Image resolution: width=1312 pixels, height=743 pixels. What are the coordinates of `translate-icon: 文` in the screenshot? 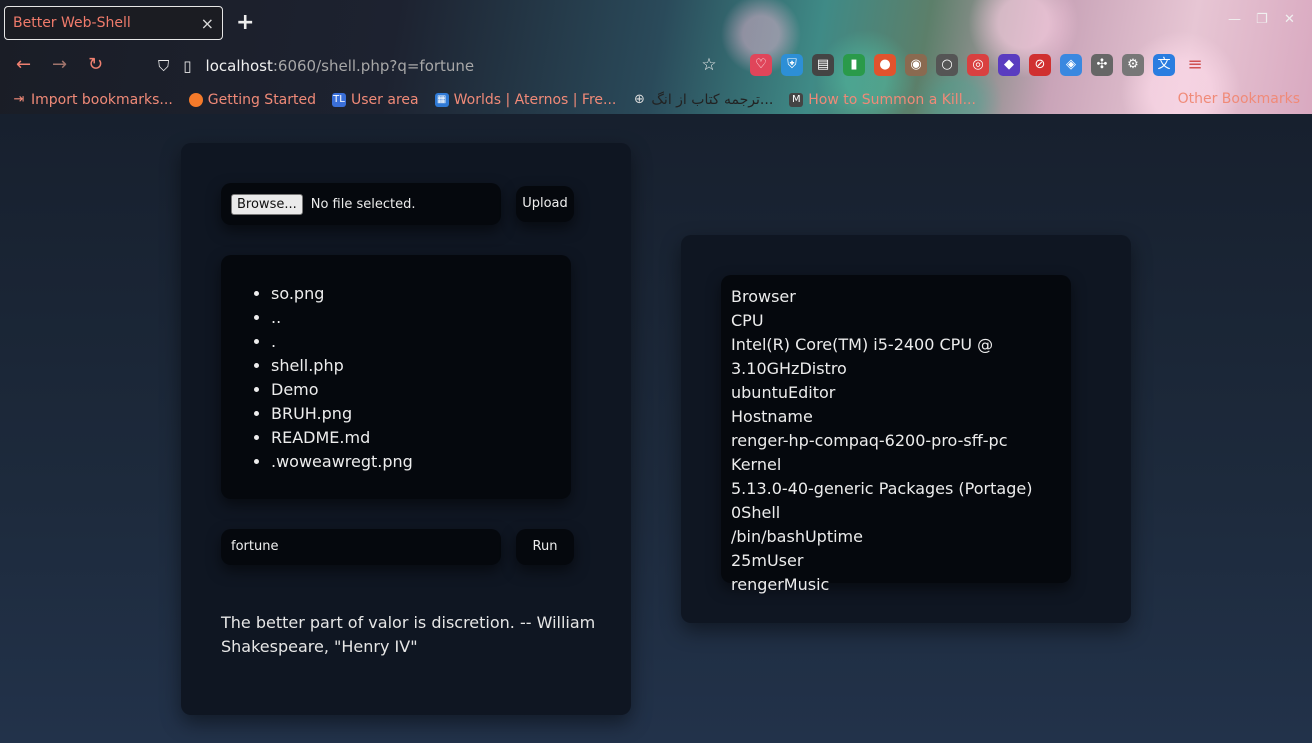 It's located at (1164, 65).